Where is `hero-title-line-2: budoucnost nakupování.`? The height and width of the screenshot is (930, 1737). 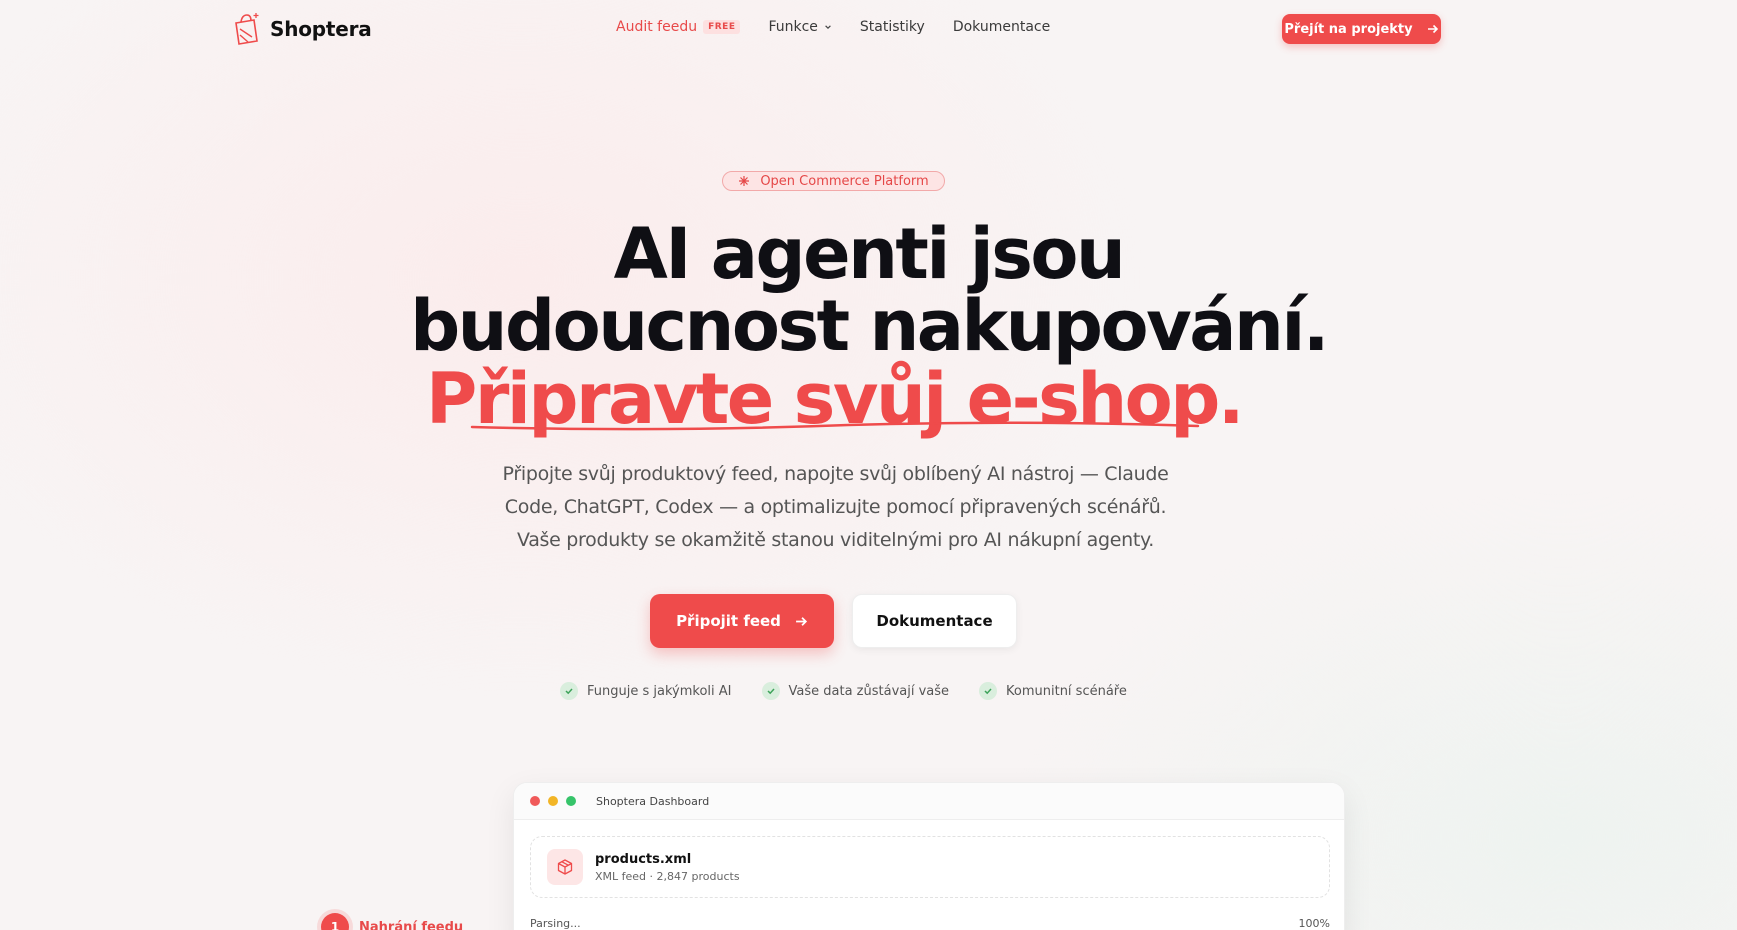 hero-title-line-2: budoucnost nakupování. is located at coordinates (869, 326).